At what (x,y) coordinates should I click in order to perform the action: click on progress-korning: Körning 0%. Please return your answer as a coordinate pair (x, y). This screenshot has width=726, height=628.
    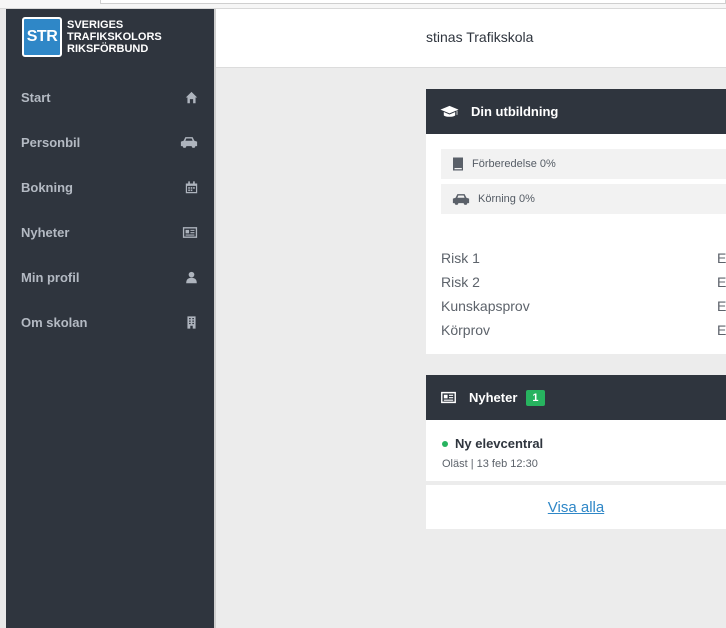
    Looking at the image, I should click on (583, 199).